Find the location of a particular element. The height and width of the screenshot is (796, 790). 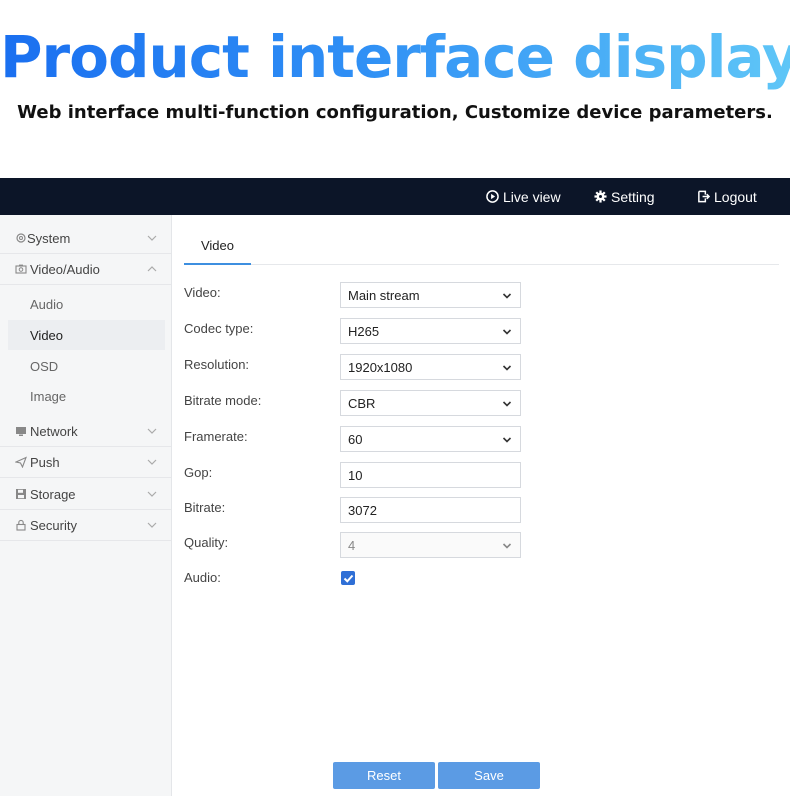

logout-icon is located at coordinates (704, 196).